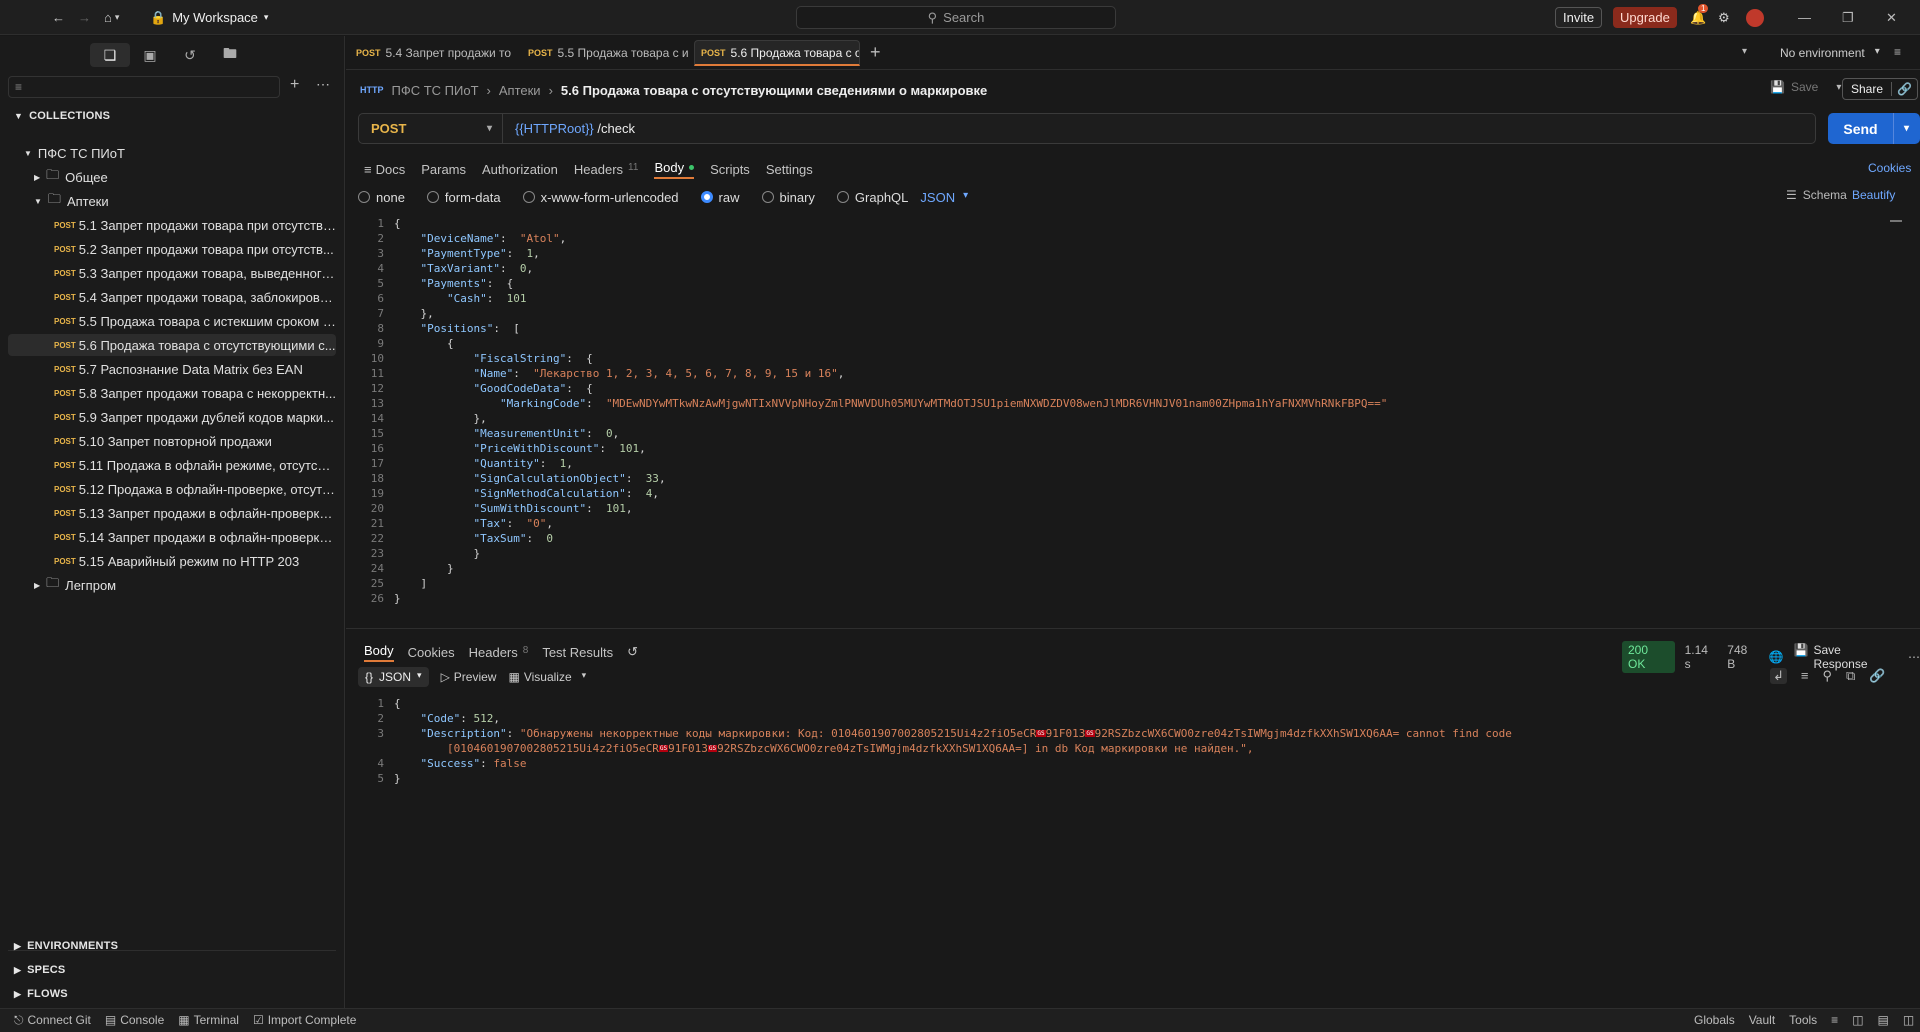 The image size is (1920, 1032). I want to click on wrap-icon: ↲, so click(1778, 676).